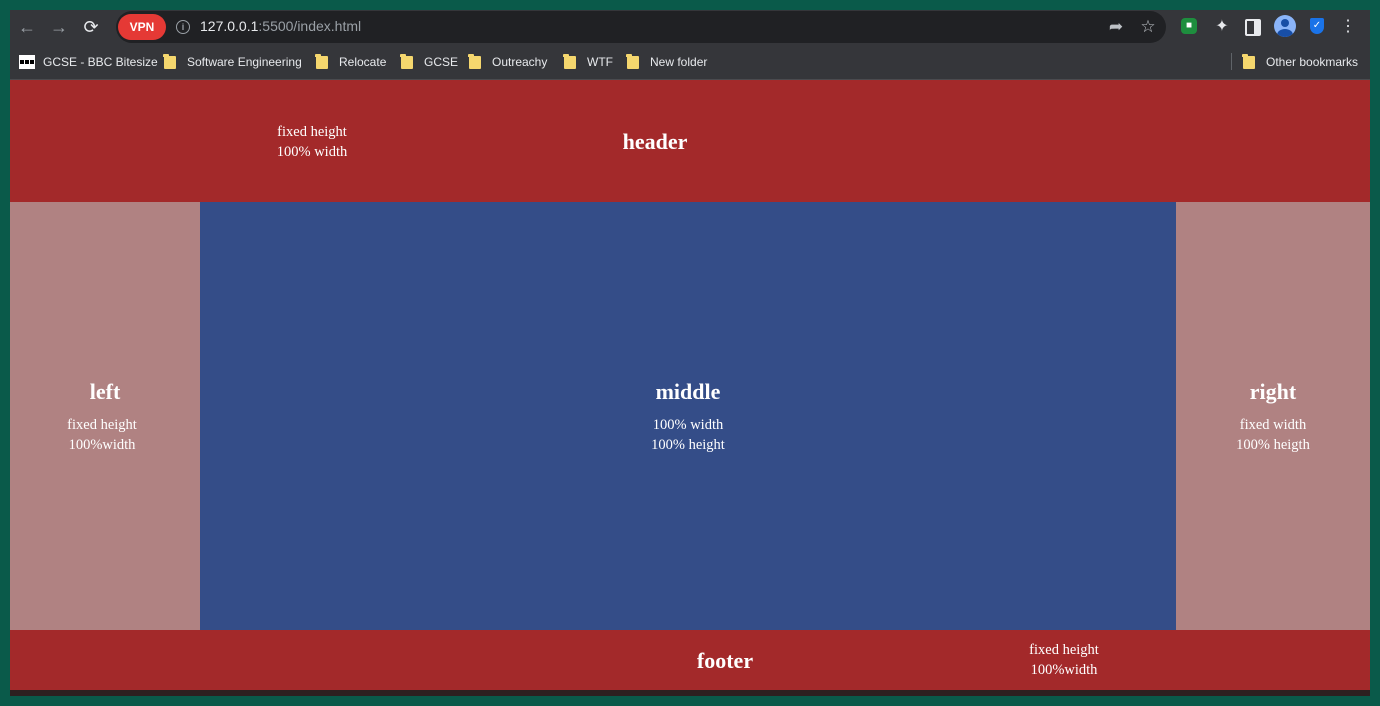  What do you see at coordinates (1273, 445) in the screenshot?
I see `right-note-line2: 100% heigth` at bounding box center [1273, 445].